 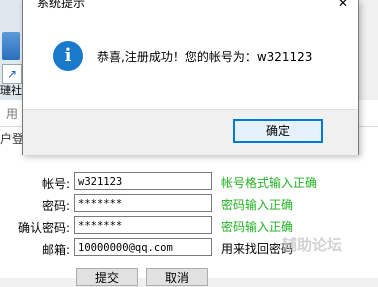 I want to click on password-hint: 密码输入正确, so click(x=257, y=205).